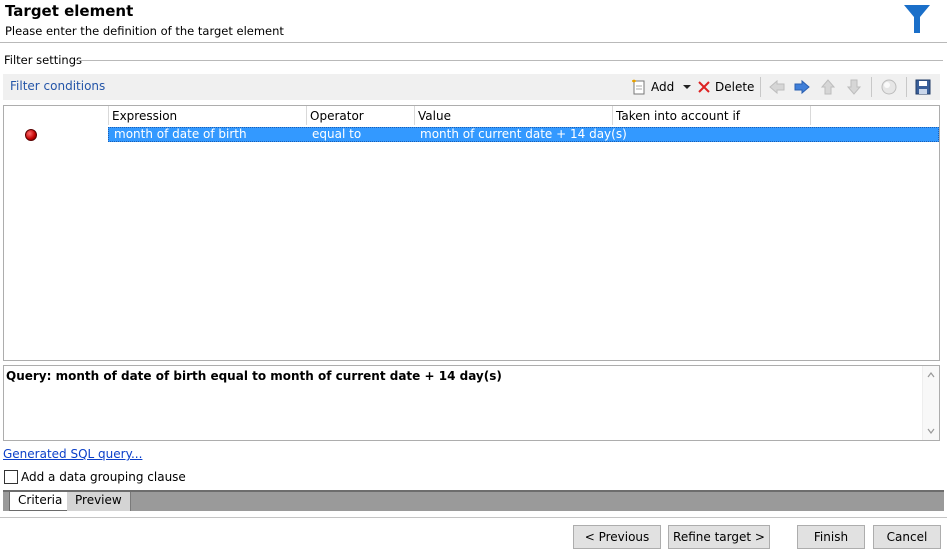  Describe the element at coordinates (31, 135) in the screenshot. I see `red-dot-icon` at that location.